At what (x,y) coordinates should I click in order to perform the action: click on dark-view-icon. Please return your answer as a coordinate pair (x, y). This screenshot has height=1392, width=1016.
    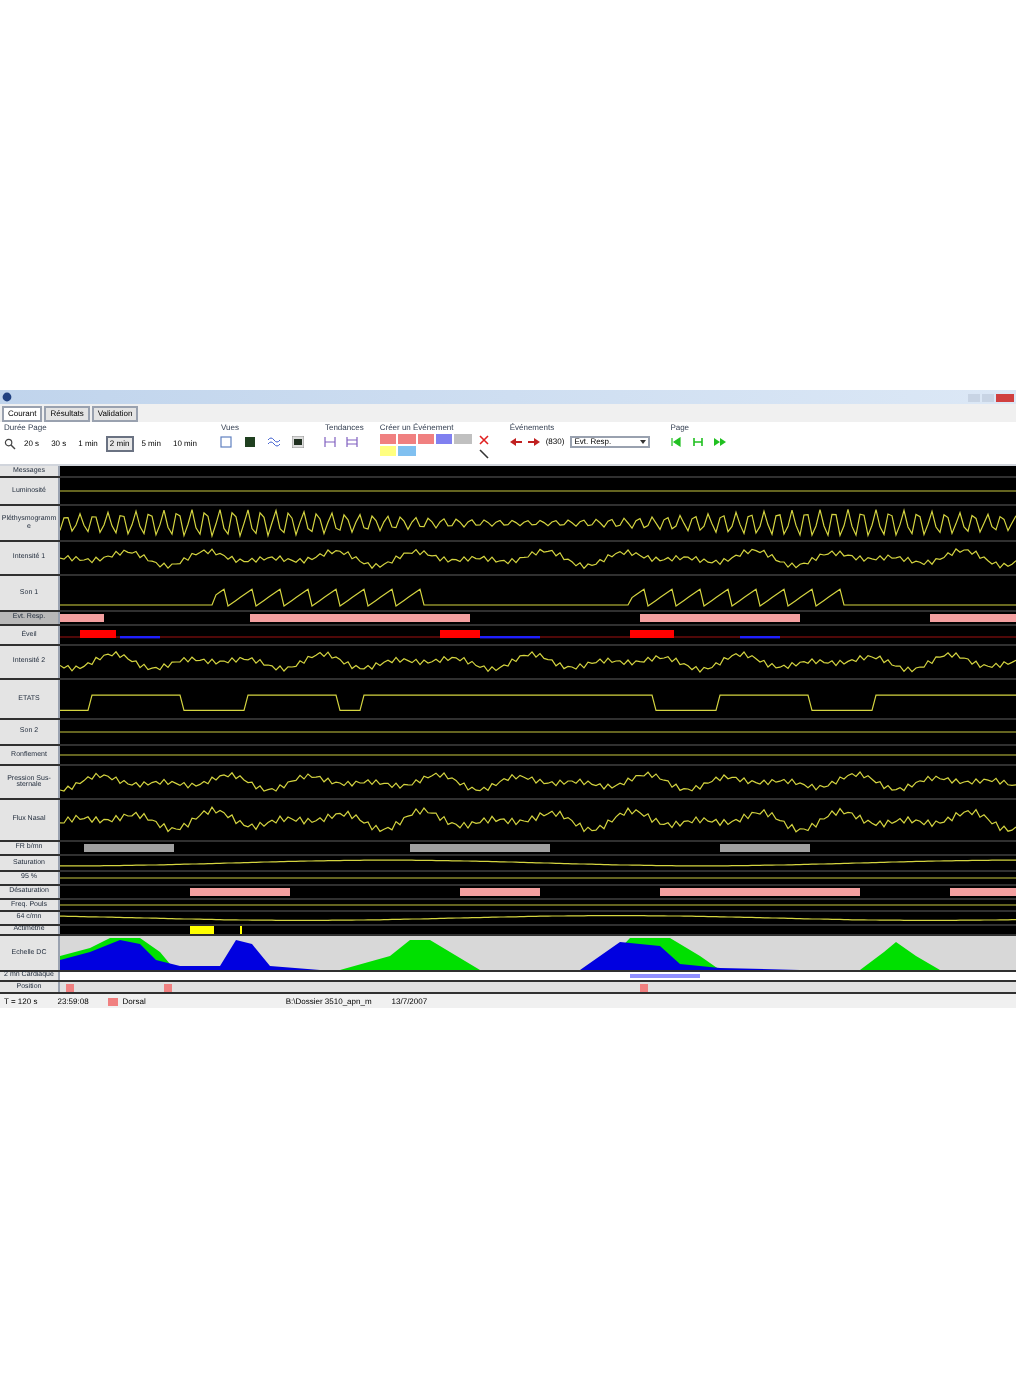
    Looking at the image, I should click on (250, 442).